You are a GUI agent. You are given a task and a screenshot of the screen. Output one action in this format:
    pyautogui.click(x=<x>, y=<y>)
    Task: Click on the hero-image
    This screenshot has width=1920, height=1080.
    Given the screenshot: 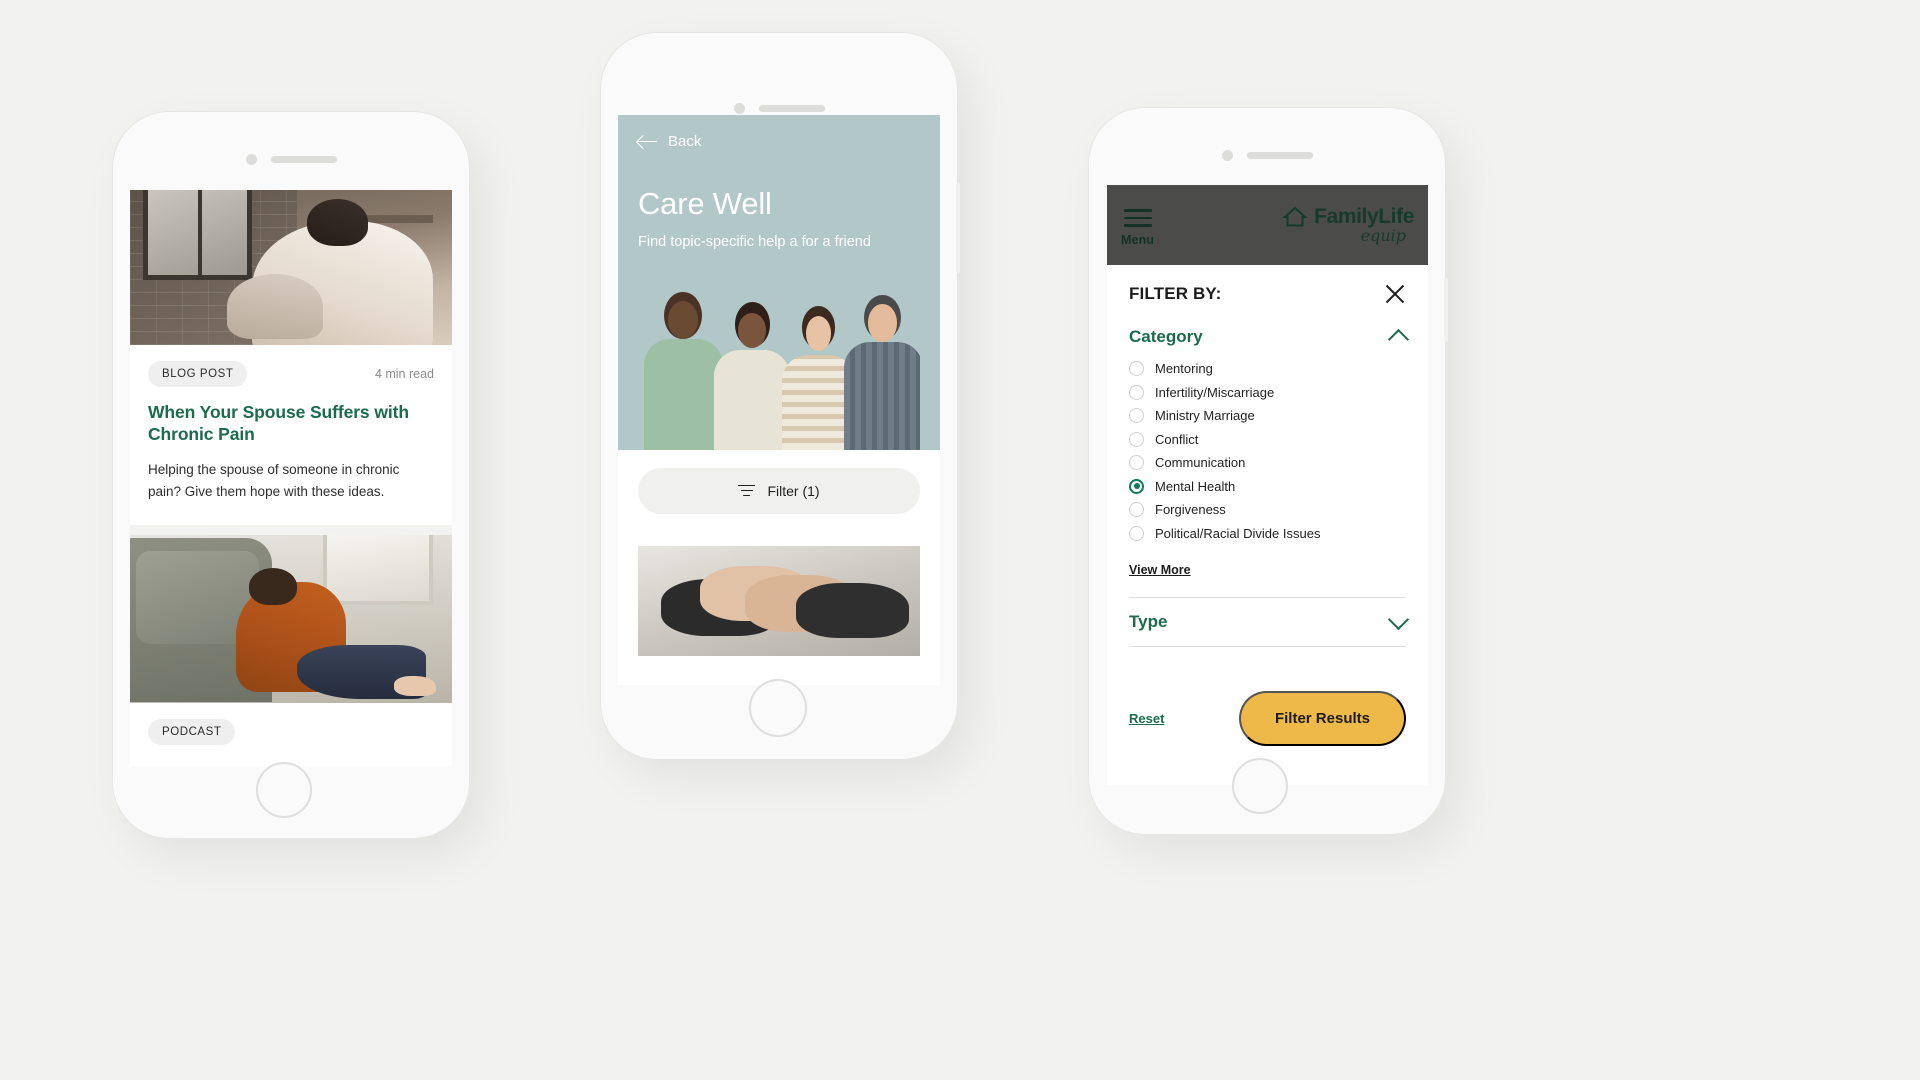 What is the action you would take?
    pyautogui.click(x=779, y=360)
    